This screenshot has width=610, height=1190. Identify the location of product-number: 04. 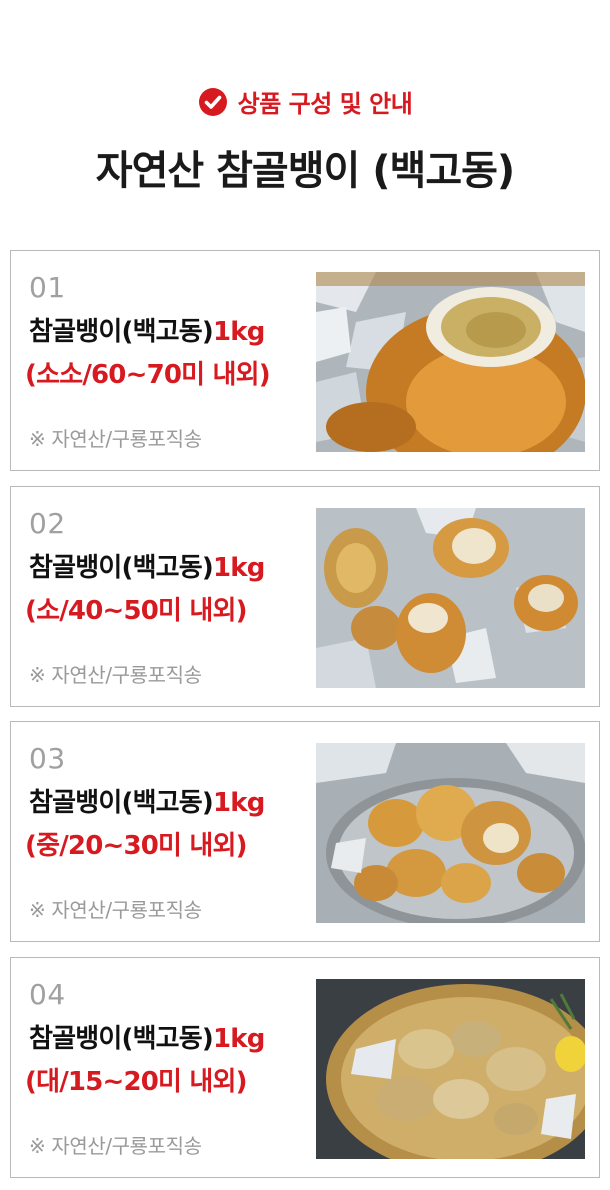
(47, 994).